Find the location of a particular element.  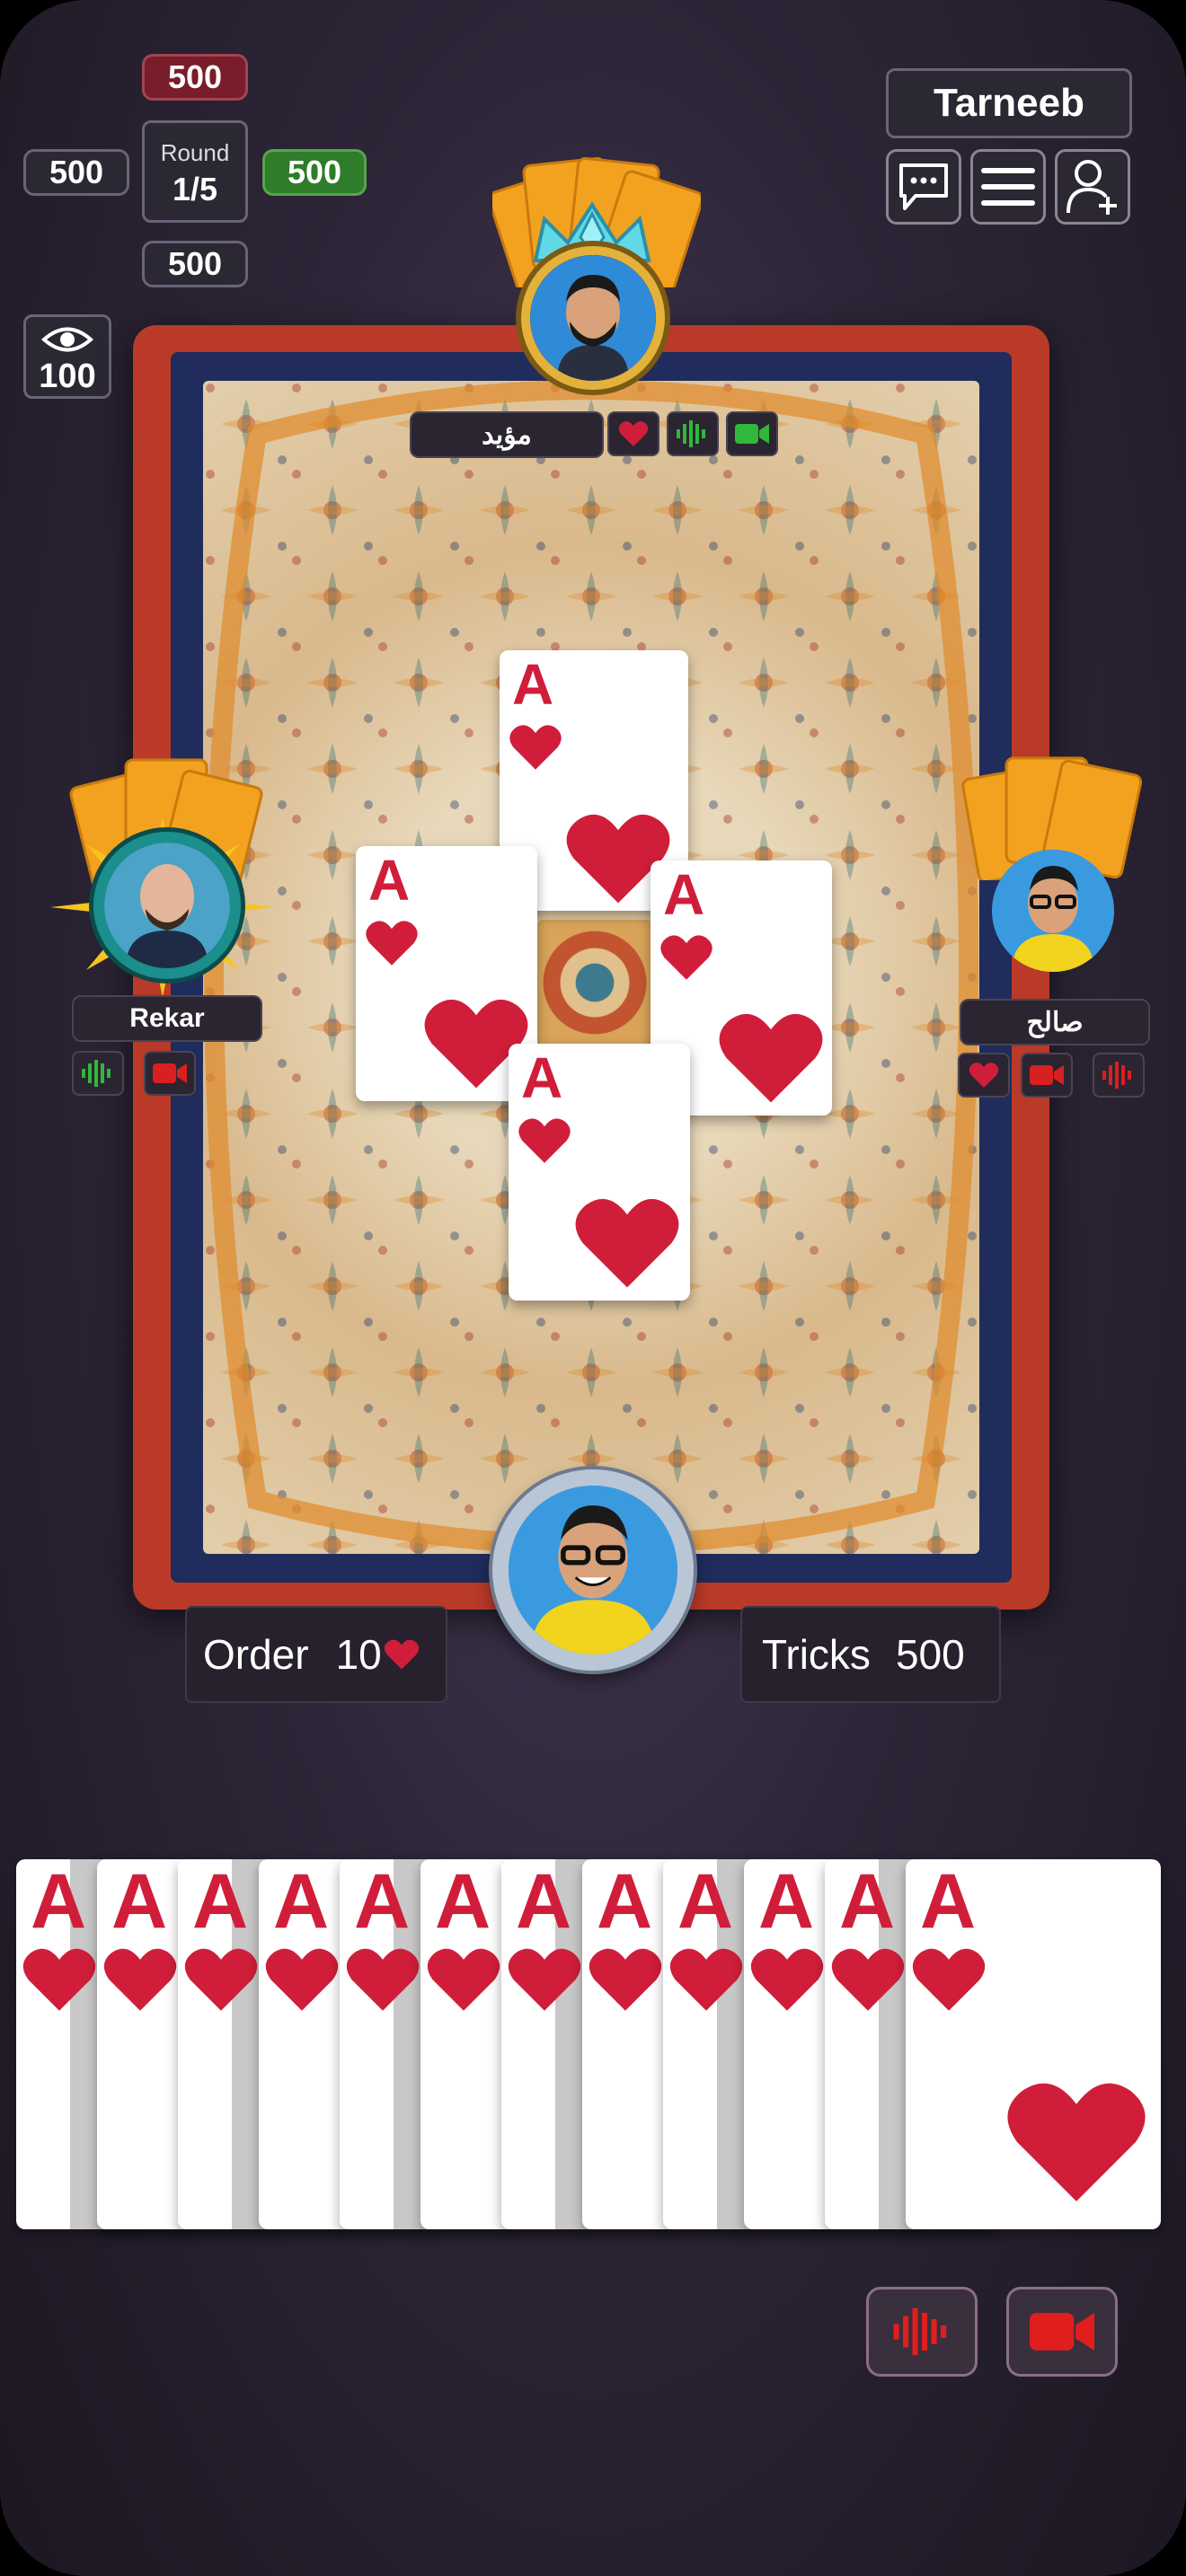

top-player-video-indicator is located at coordinates (752, 433).